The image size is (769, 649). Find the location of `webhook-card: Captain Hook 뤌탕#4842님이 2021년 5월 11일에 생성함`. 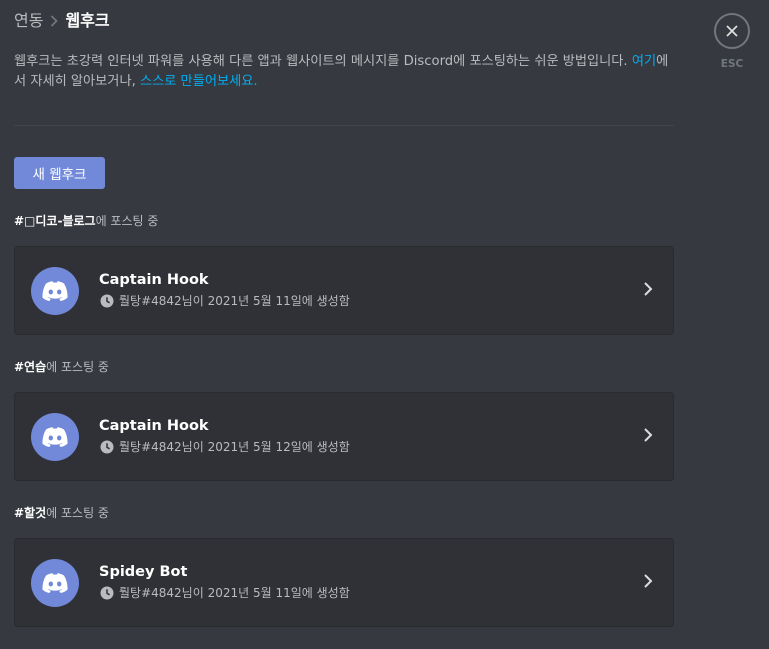

webhook-card: Captain Hook 뤌탕#4842님이 2021년 5월 11일에 생성함 is located at coordinates (344, 290).